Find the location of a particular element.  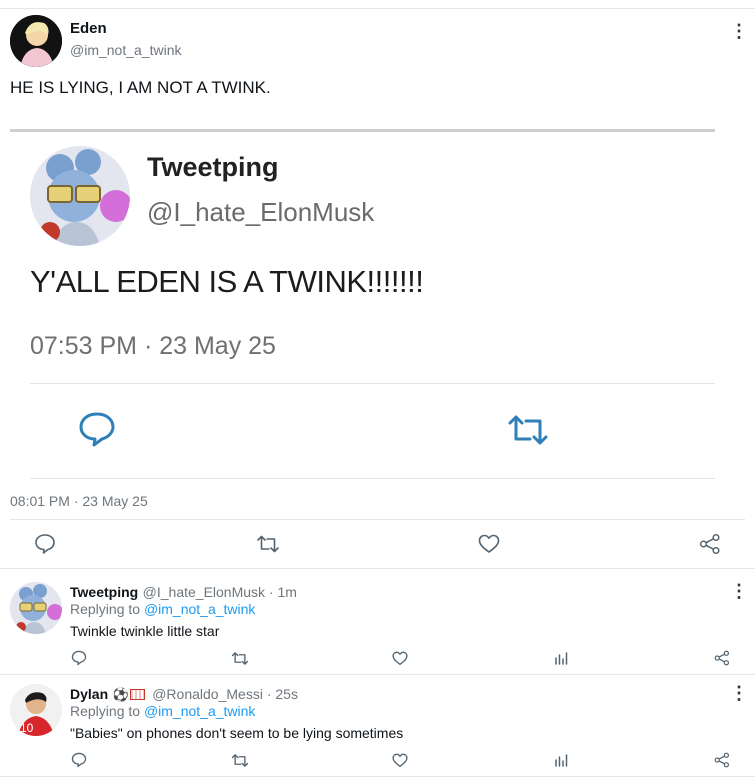

reply-1-author: Tweetping is located at coordinates (104, 592).